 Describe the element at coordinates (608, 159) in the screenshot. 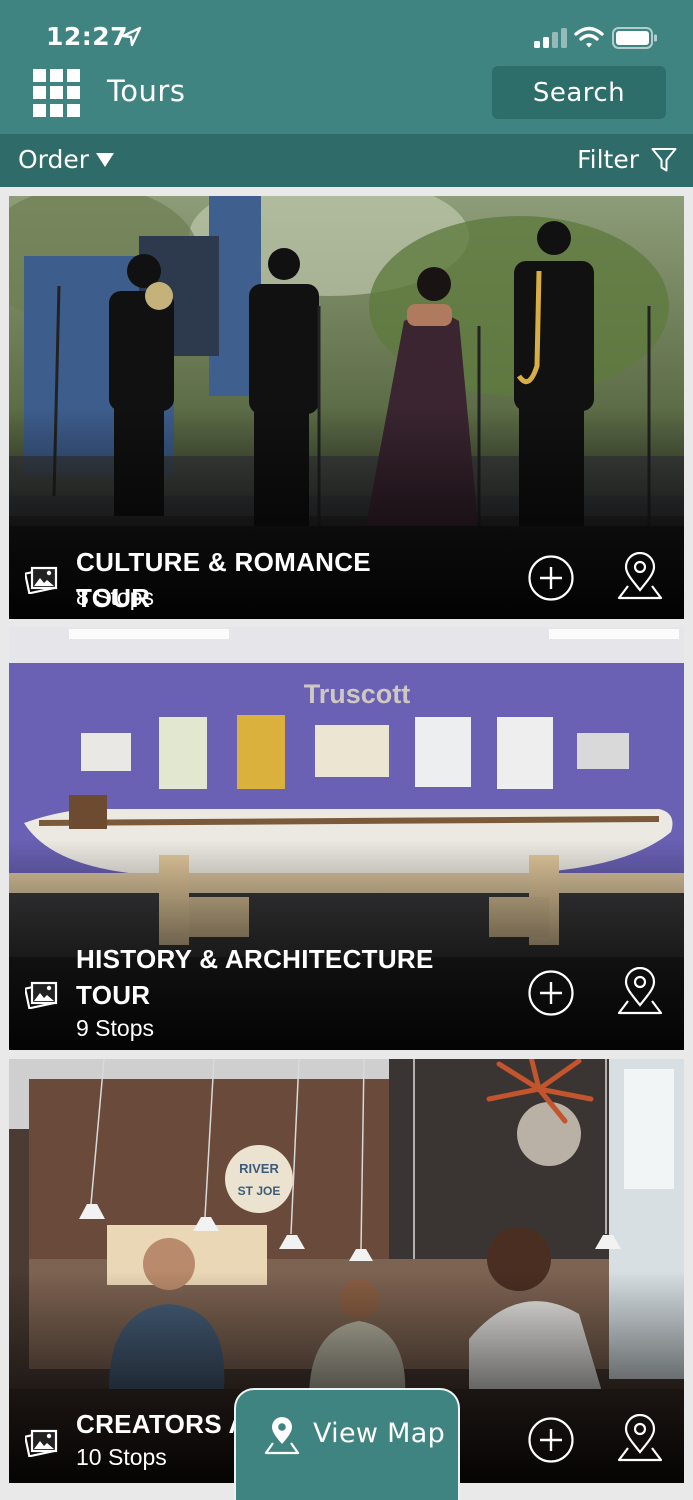

I see `filter-label: Filter` at that location.